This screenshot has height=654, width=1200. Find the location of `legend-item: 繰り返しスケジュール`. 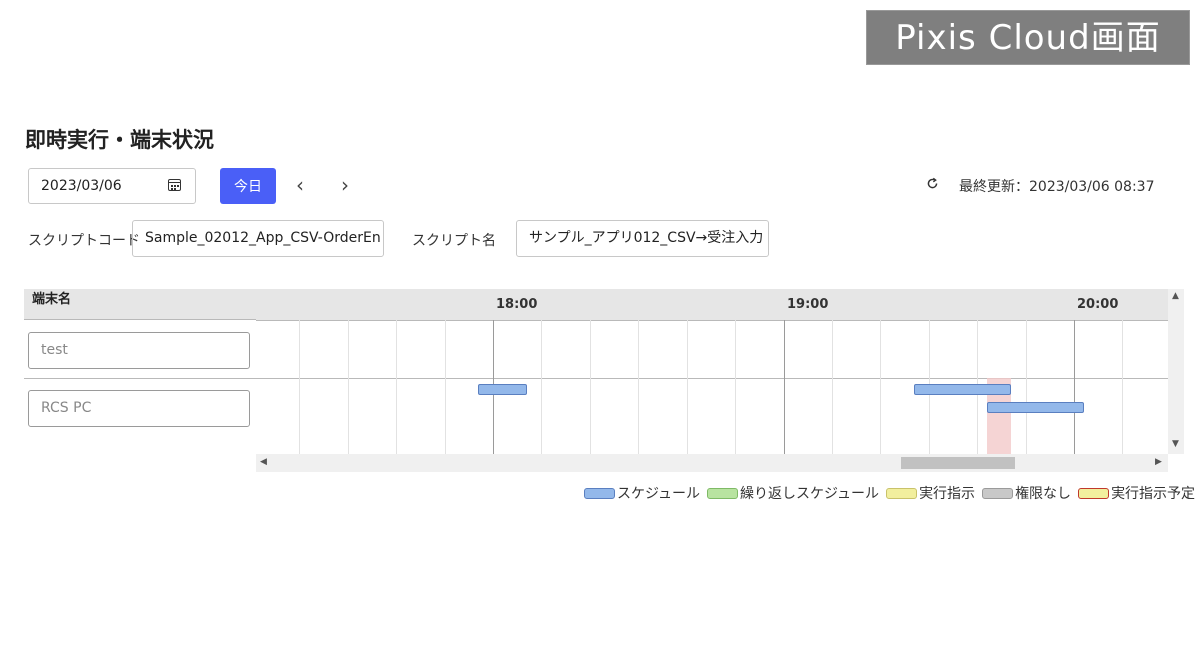

legend-item: 繰り返しスケジュール is located at coordinates (793, 493).